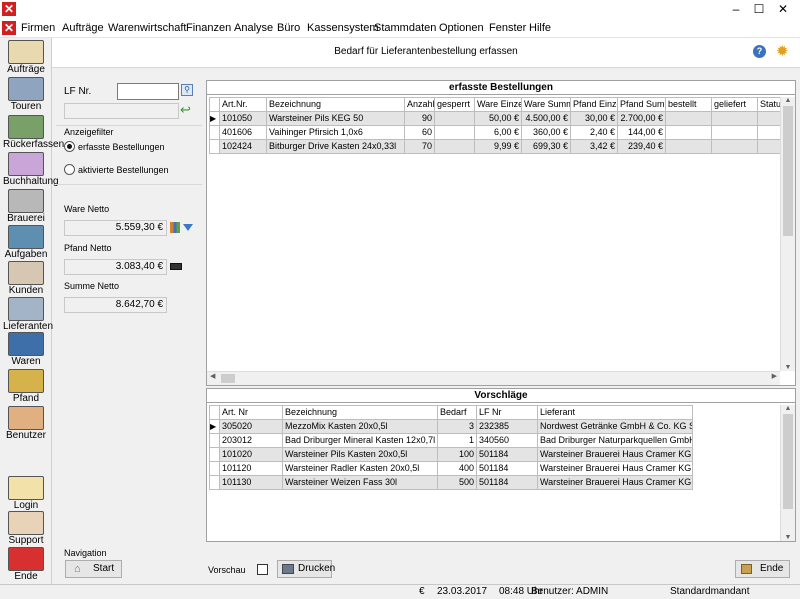 The image size is (800, 599). Describe the element at coordinates (26, 423) in the screenshot. I see `sidebar-item-benutzer: Benutzer` at that location.